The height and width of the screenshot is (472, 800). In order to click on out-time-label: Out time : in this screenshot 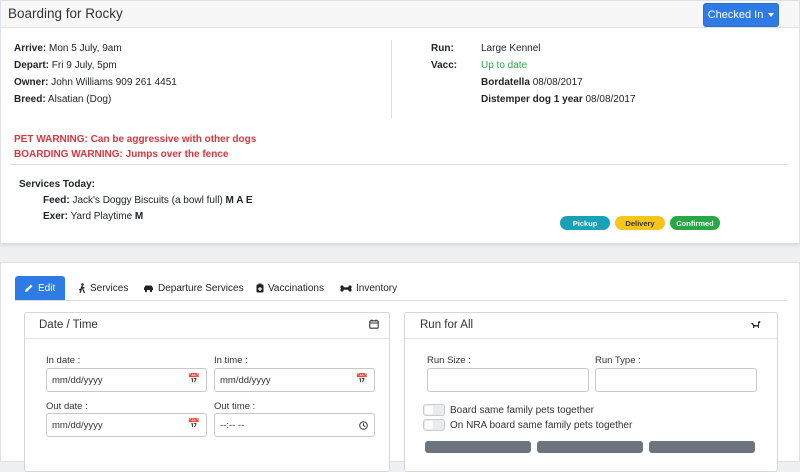, I will do `click(235, 406)`.